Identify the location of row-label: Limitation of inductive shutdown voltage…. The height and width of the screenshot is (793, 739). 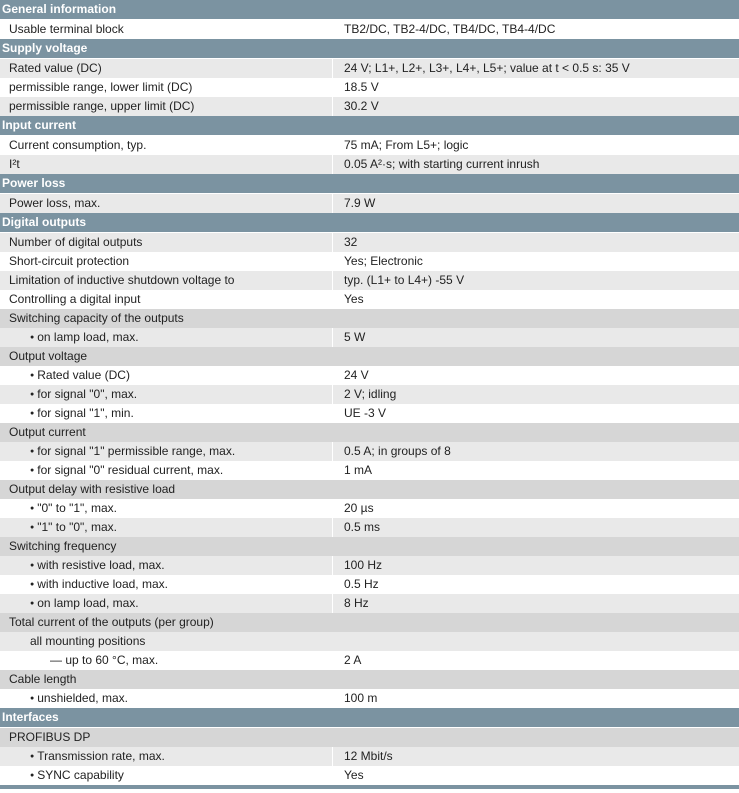
(166, 280).